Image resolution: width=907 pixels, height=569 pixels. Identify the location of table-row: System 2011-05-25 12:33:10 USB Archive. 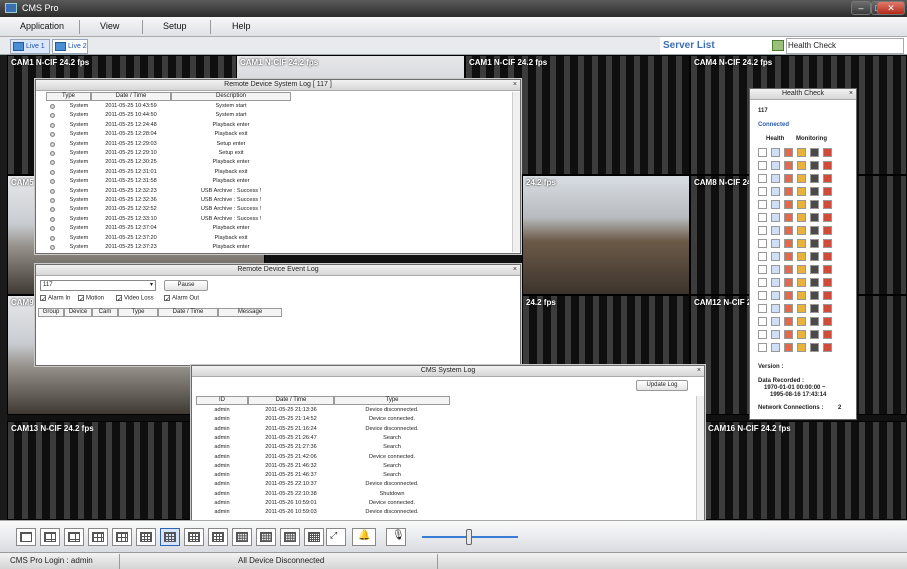
(171, 219).